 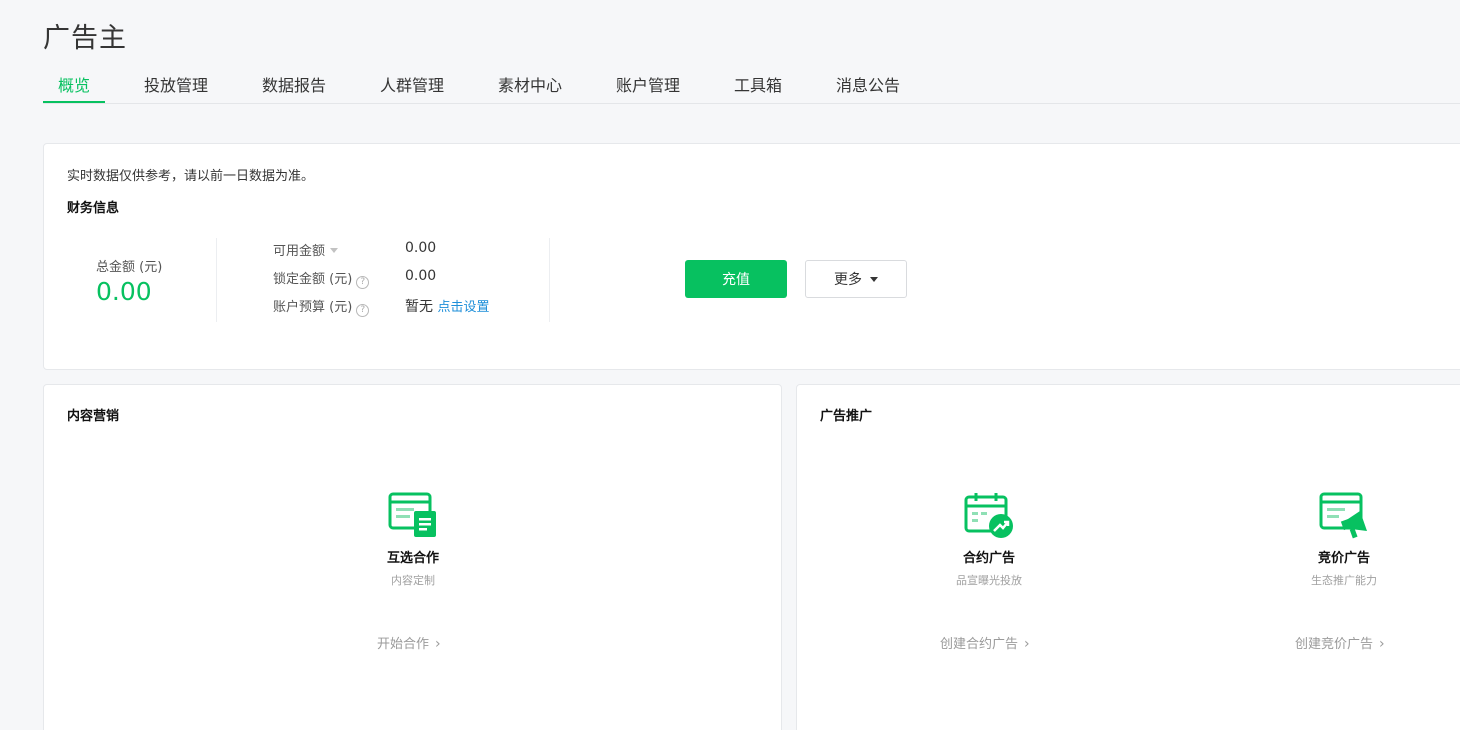 I want to click on create-contract-ad-label: 创建合约广告, so click(x=979, y=644).